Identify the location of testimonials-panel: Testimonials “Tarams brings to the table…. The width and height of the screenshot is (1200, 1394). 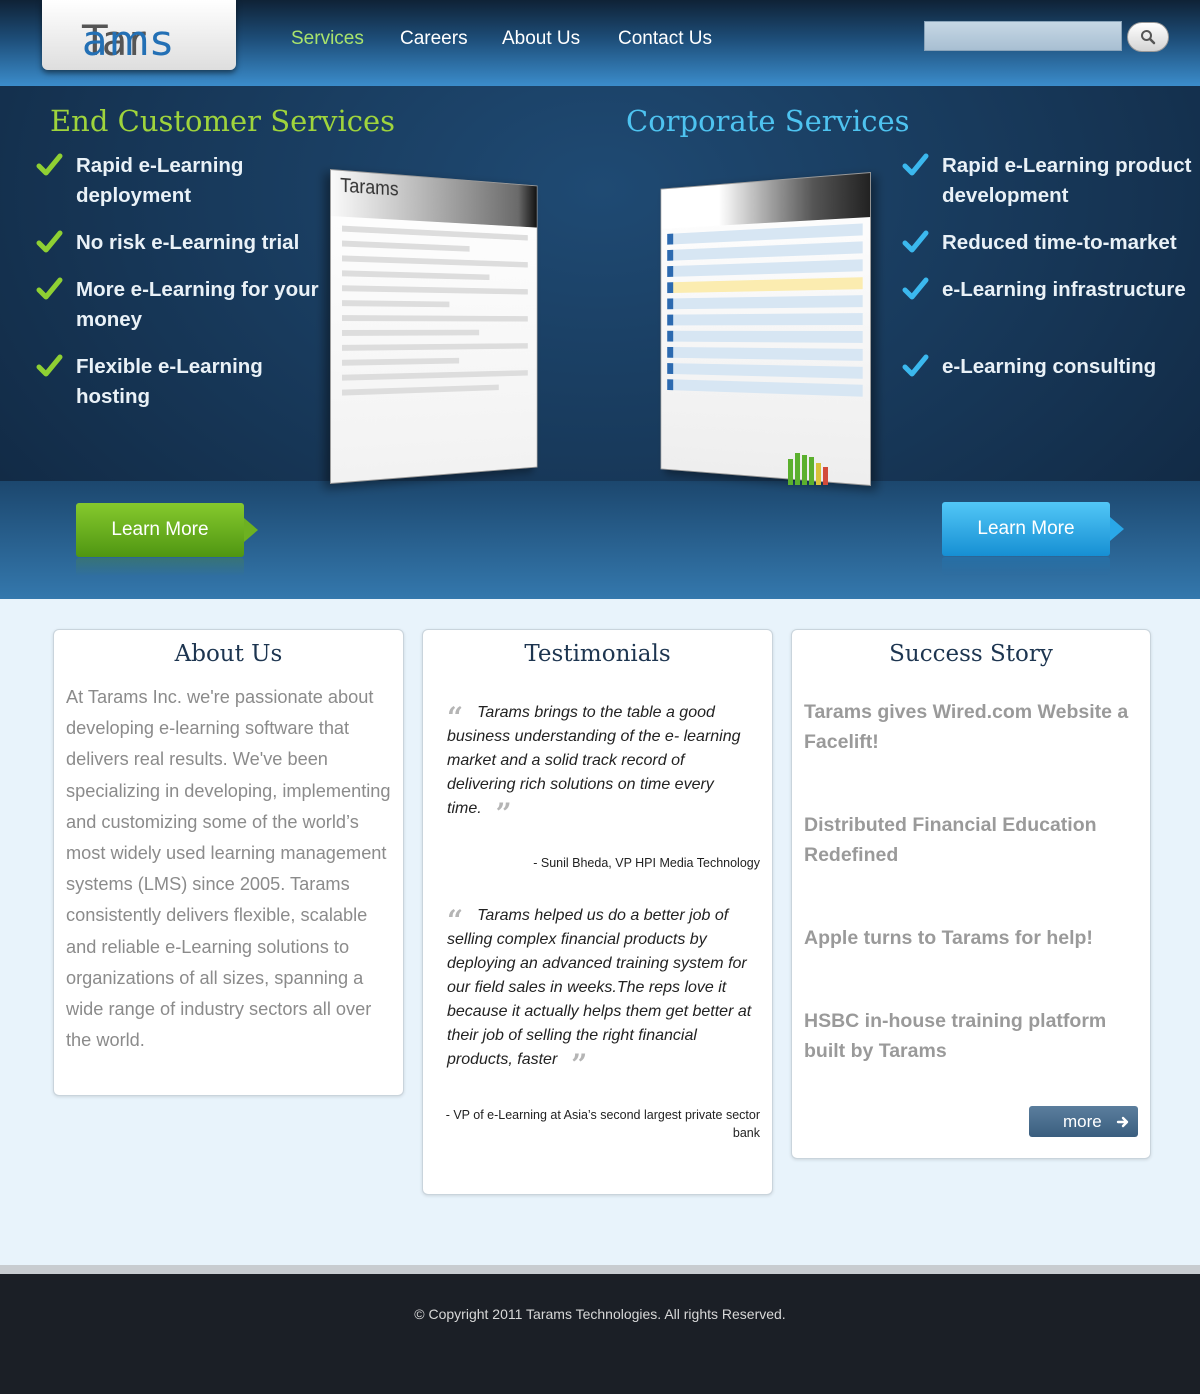
(597, 912).